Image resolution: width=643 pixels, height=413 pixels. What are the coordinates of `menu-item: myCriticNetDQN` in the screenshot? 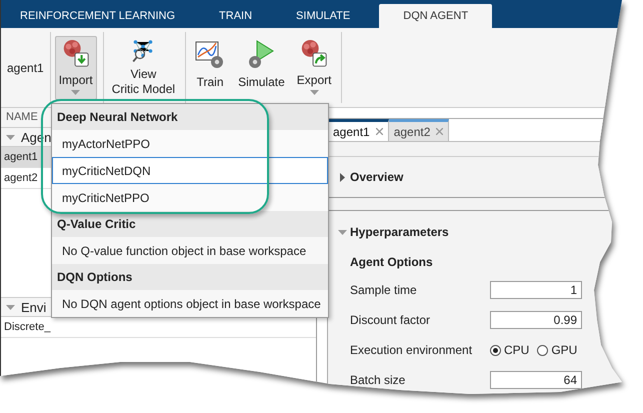 It's located at (190, 170).